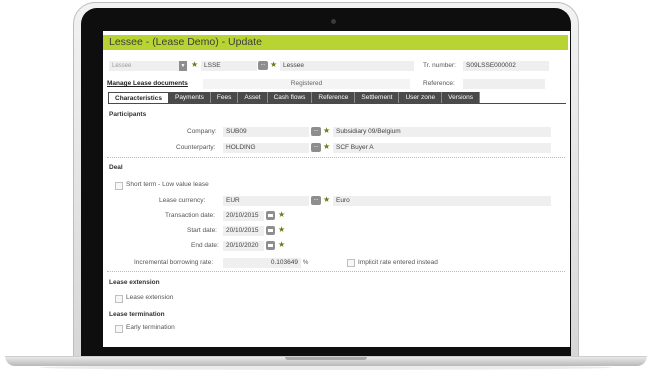 The height and width of the screenshot is (374, 652). I want to click on lease-termination-heading: Lease termination, so click(137, 314).